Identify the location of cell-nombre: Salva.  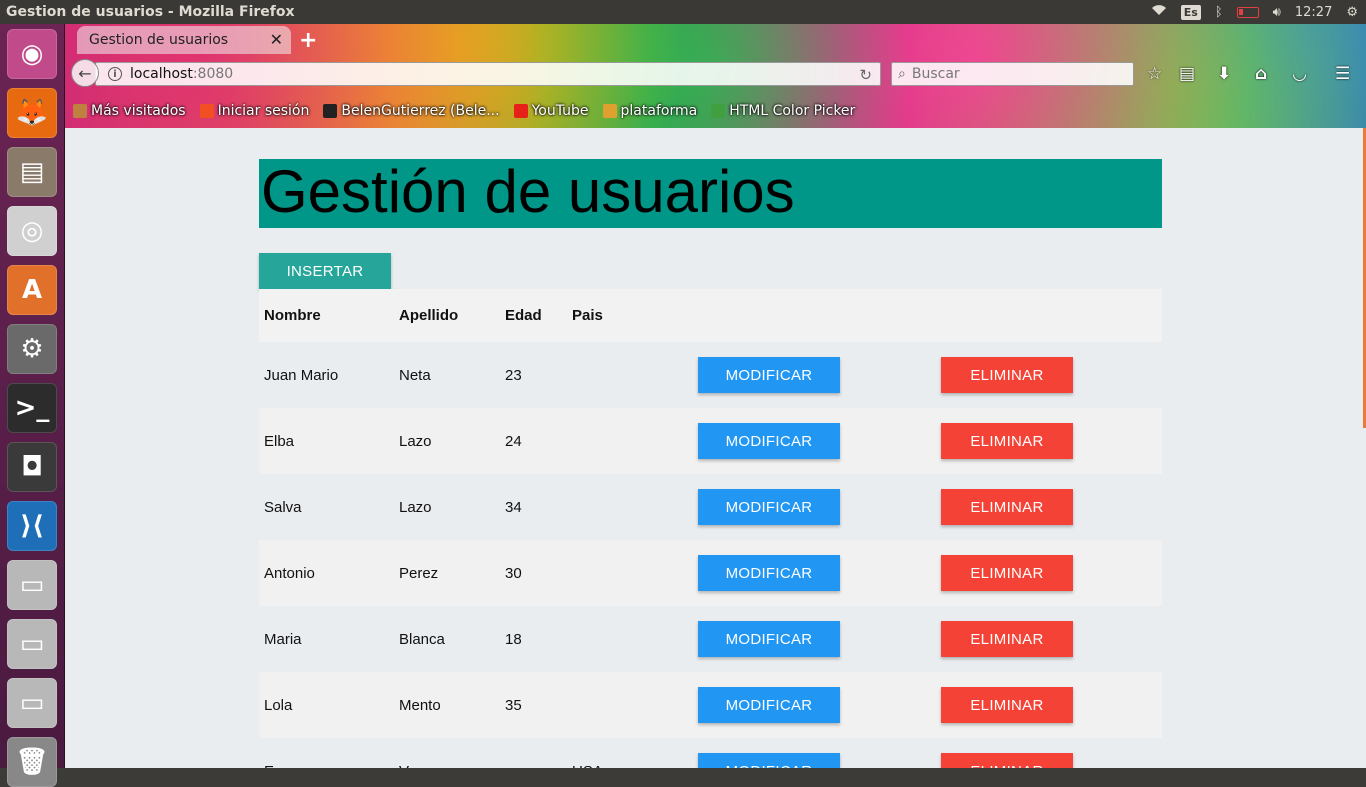
(283, 507).